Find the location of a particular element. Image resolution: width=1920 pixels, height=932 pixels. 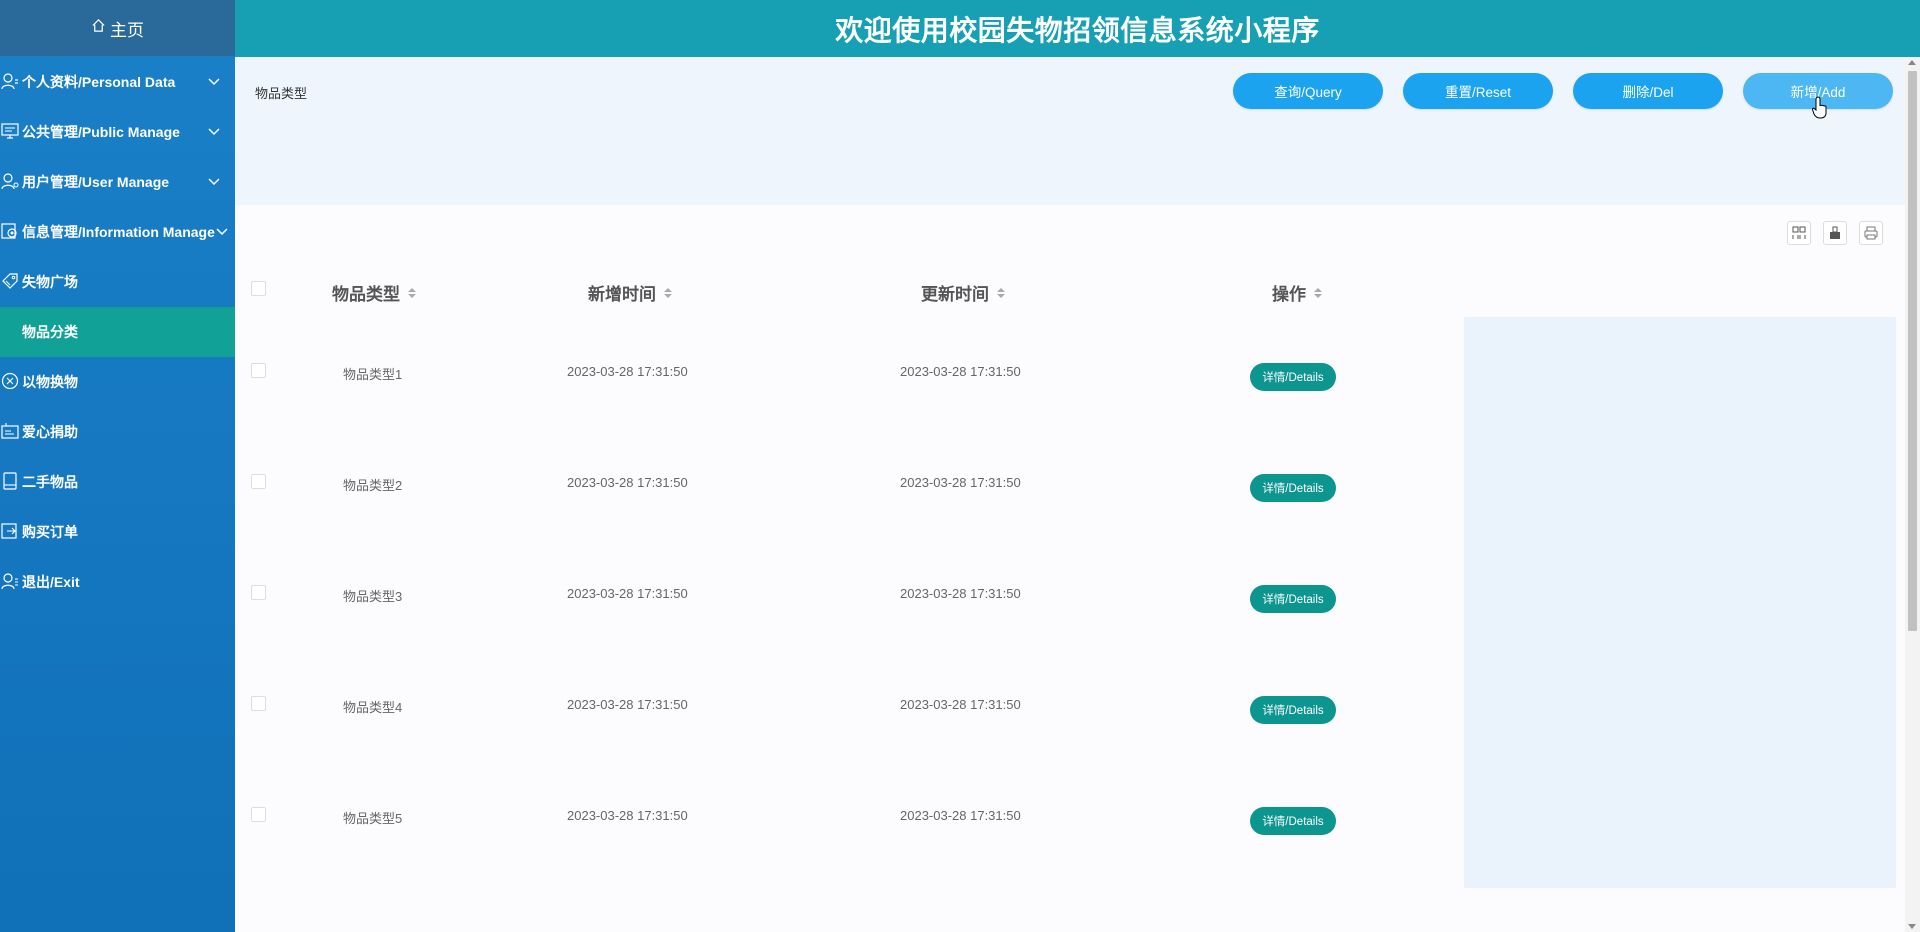

sidebar-item-exit: 退出/Exit is located at coordinates (117, 582).